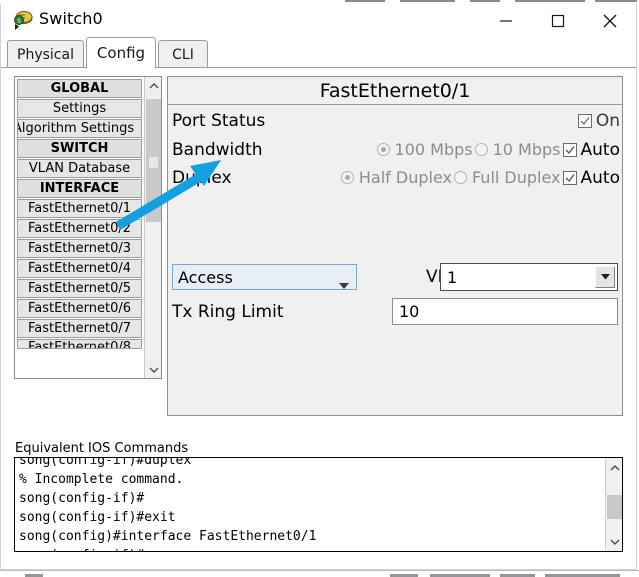 Image resolution: width=639 pixels, height=577 pixels. I want to click on panel-title: FastEthernet0/1, so click(395, 91).